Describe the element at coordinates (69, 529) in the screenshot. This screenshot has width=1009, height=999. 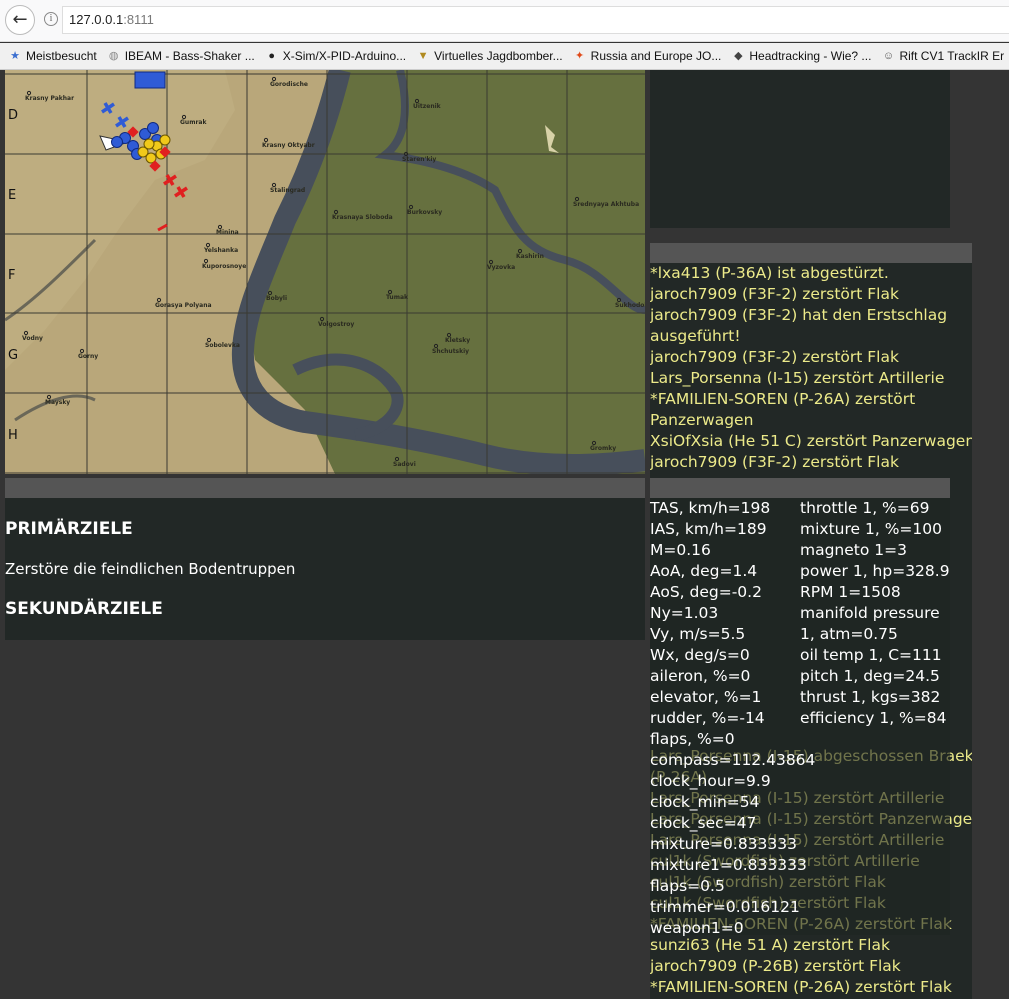
I see `primary-objectives-title: PRIMÄRZIELE` at that location.